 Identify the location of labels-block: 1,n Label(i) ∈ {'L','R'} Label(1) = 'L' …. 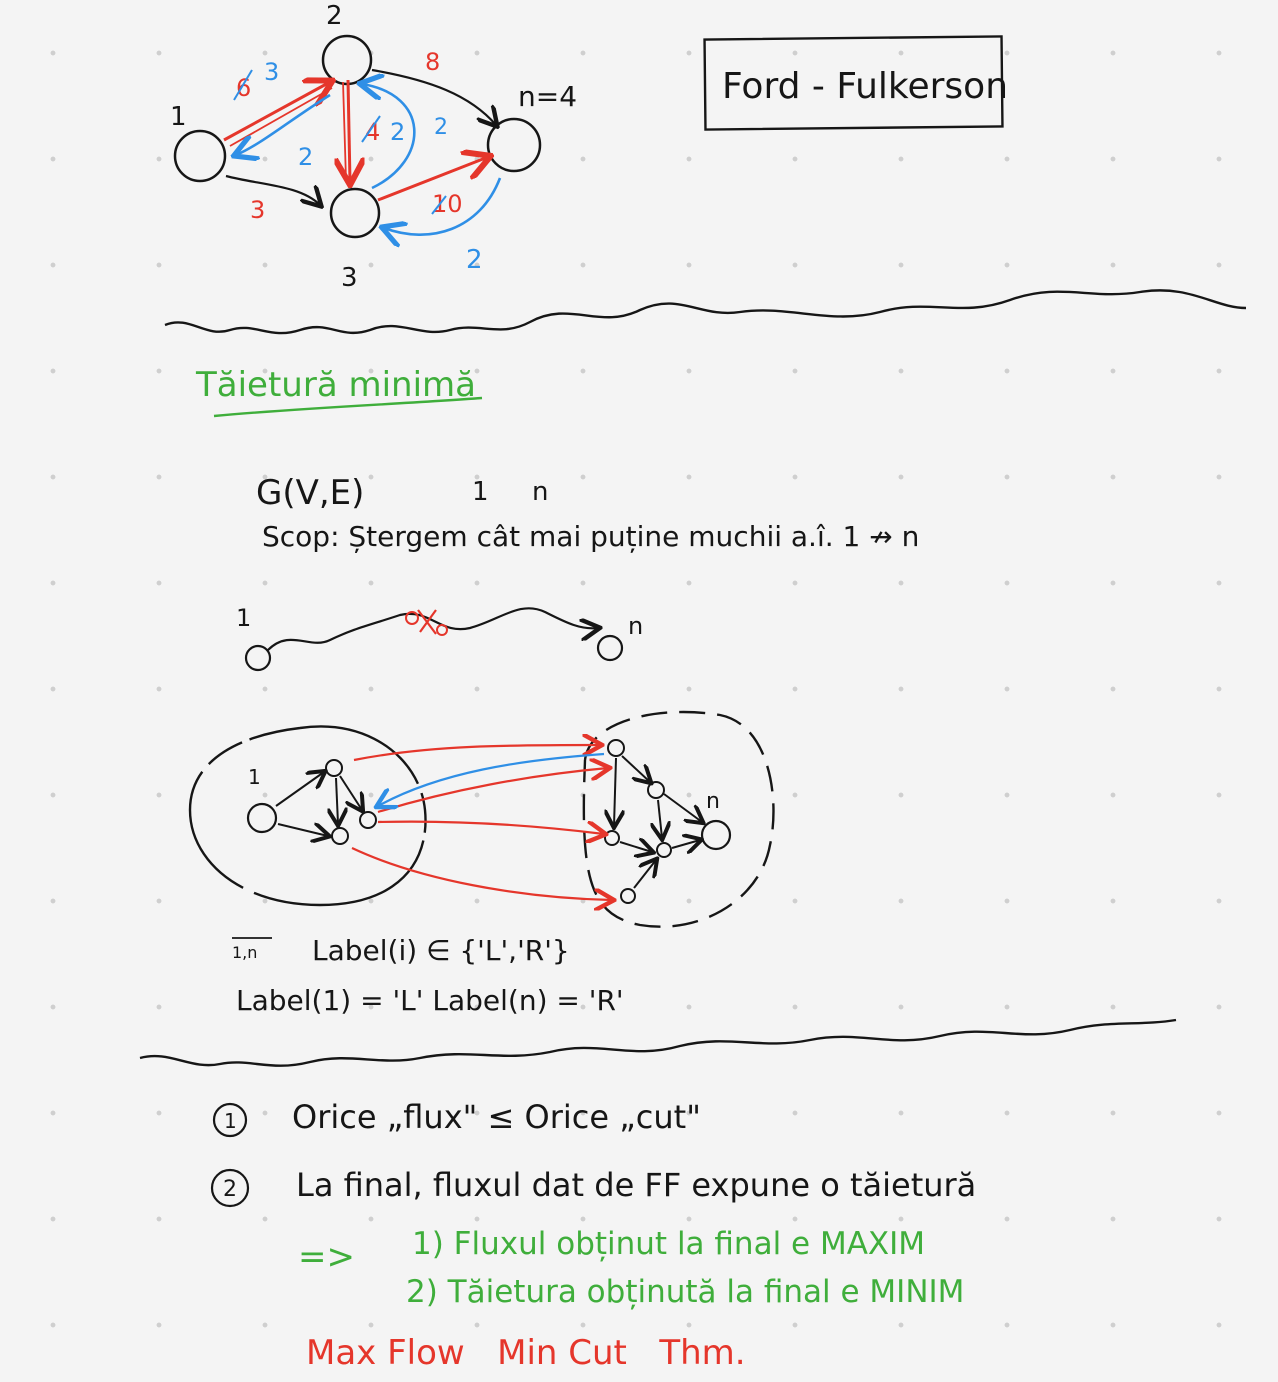
(428, 975).